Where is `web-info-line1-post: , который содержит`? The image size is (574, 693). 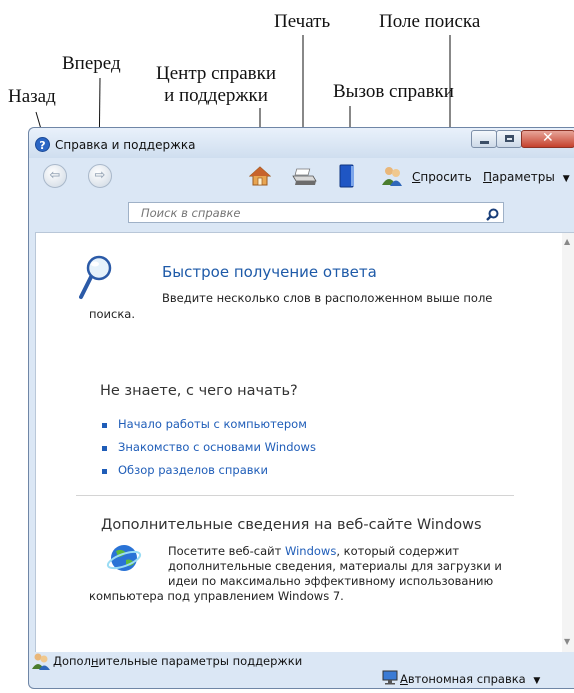 web-info-line1-post: , который содержит is located at coordinates (398, 551).